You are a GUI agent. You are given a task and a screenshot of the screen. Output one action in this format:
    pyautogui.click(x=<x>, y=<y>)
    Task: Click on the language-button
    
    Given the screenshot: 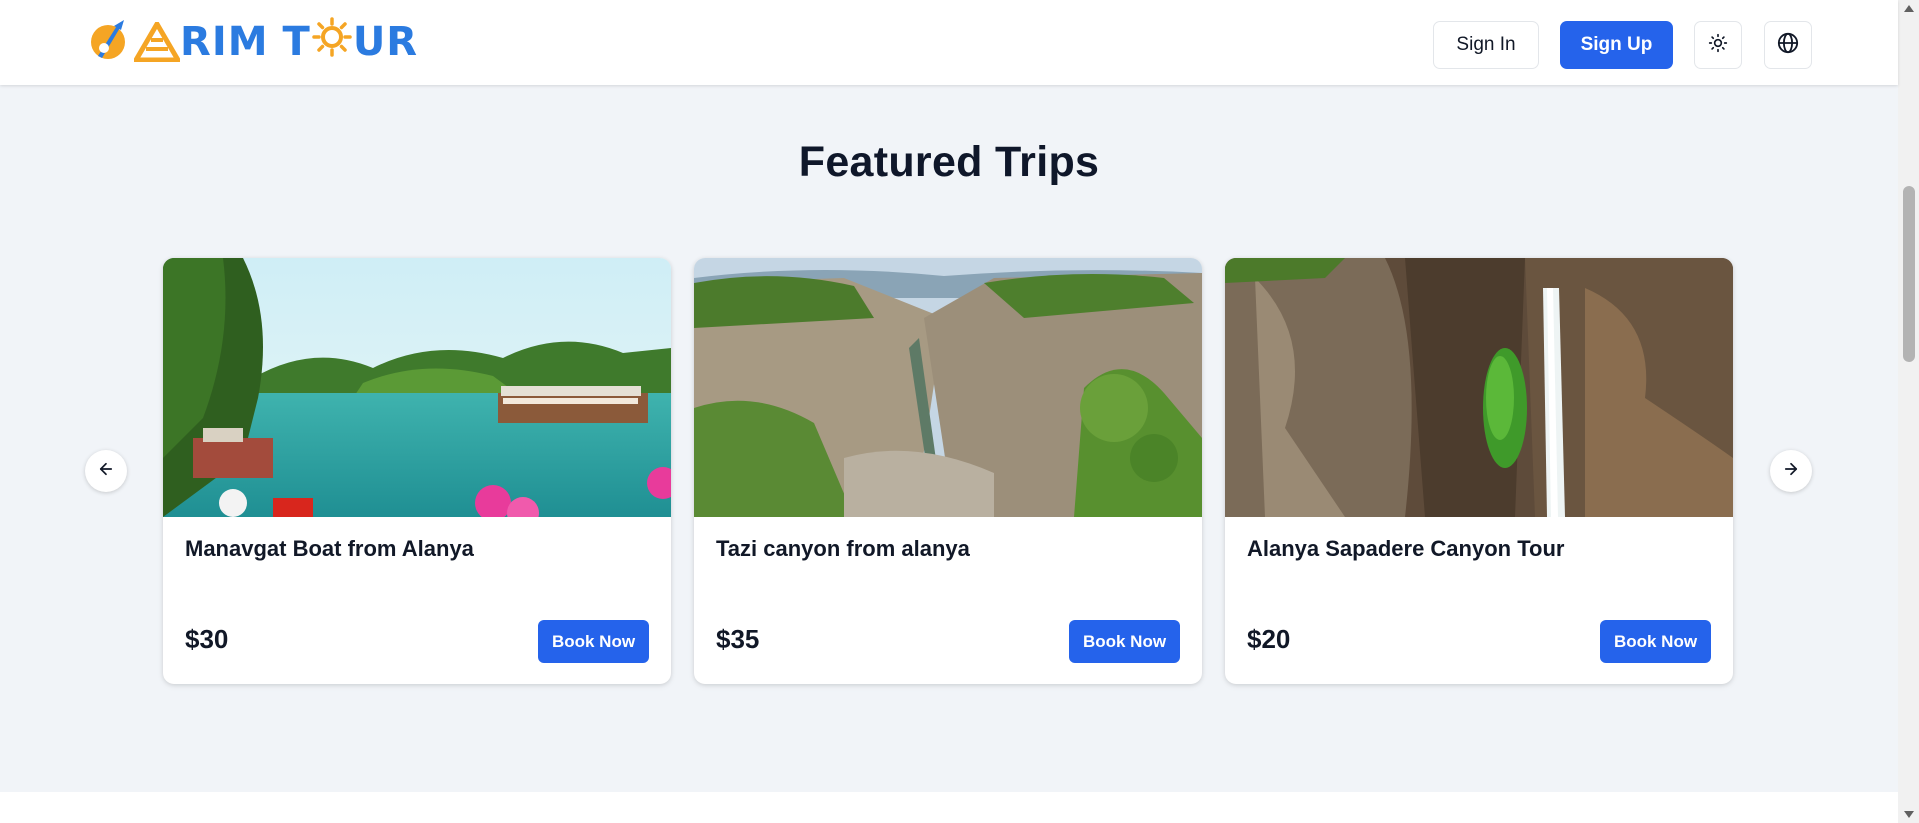 What is the action you would take?
    pyautogui.click(x=1788, y=45)
    